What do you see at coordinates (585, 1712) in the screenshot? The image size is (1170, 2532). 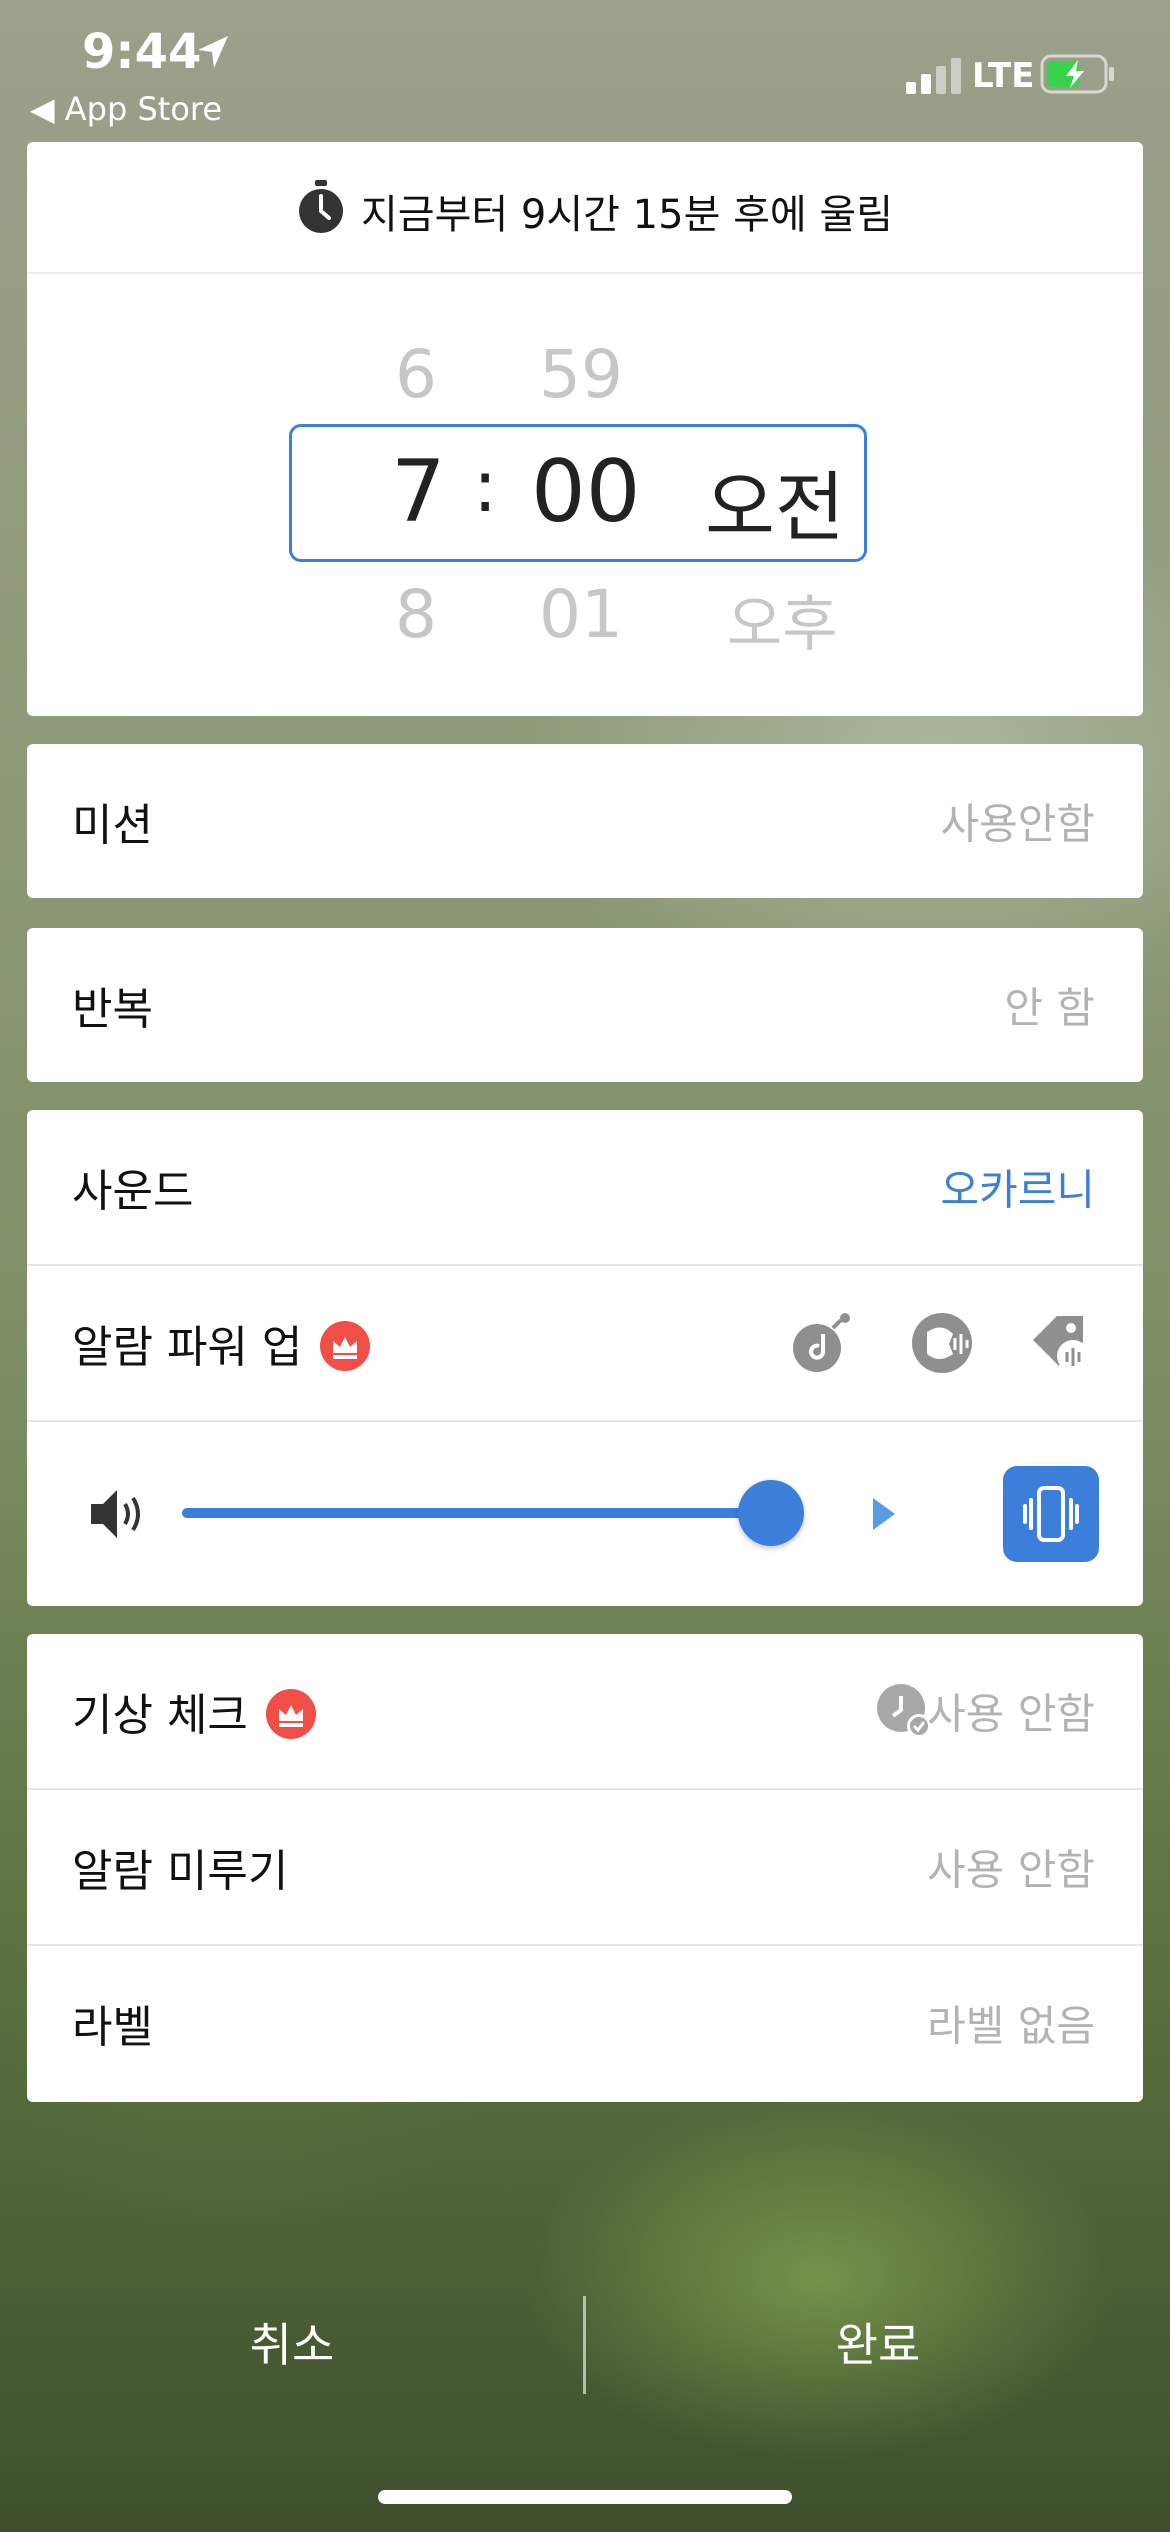 I see `wakeup-check-row: 기상 체크 사용 안함` at bounding box center [585, 1712].